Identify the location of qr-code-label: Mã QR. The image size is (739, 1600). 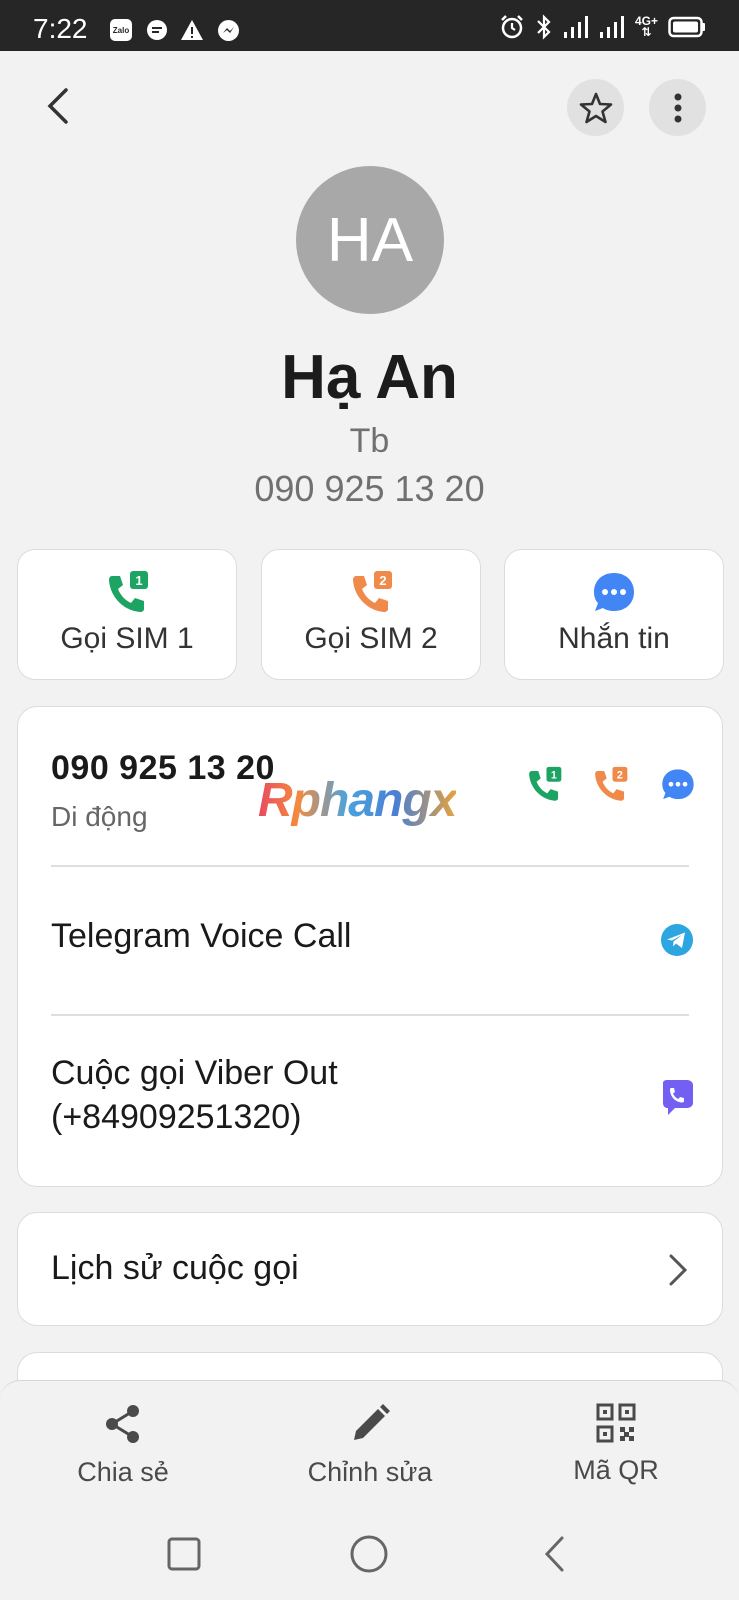
(616, 1470).